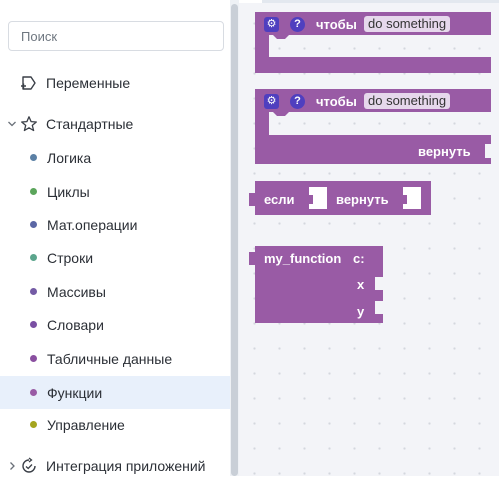  What do you see at coordinates (361, 284) in the screenshot?
I see `param-x-label: x` at bounding box center [361, 284].